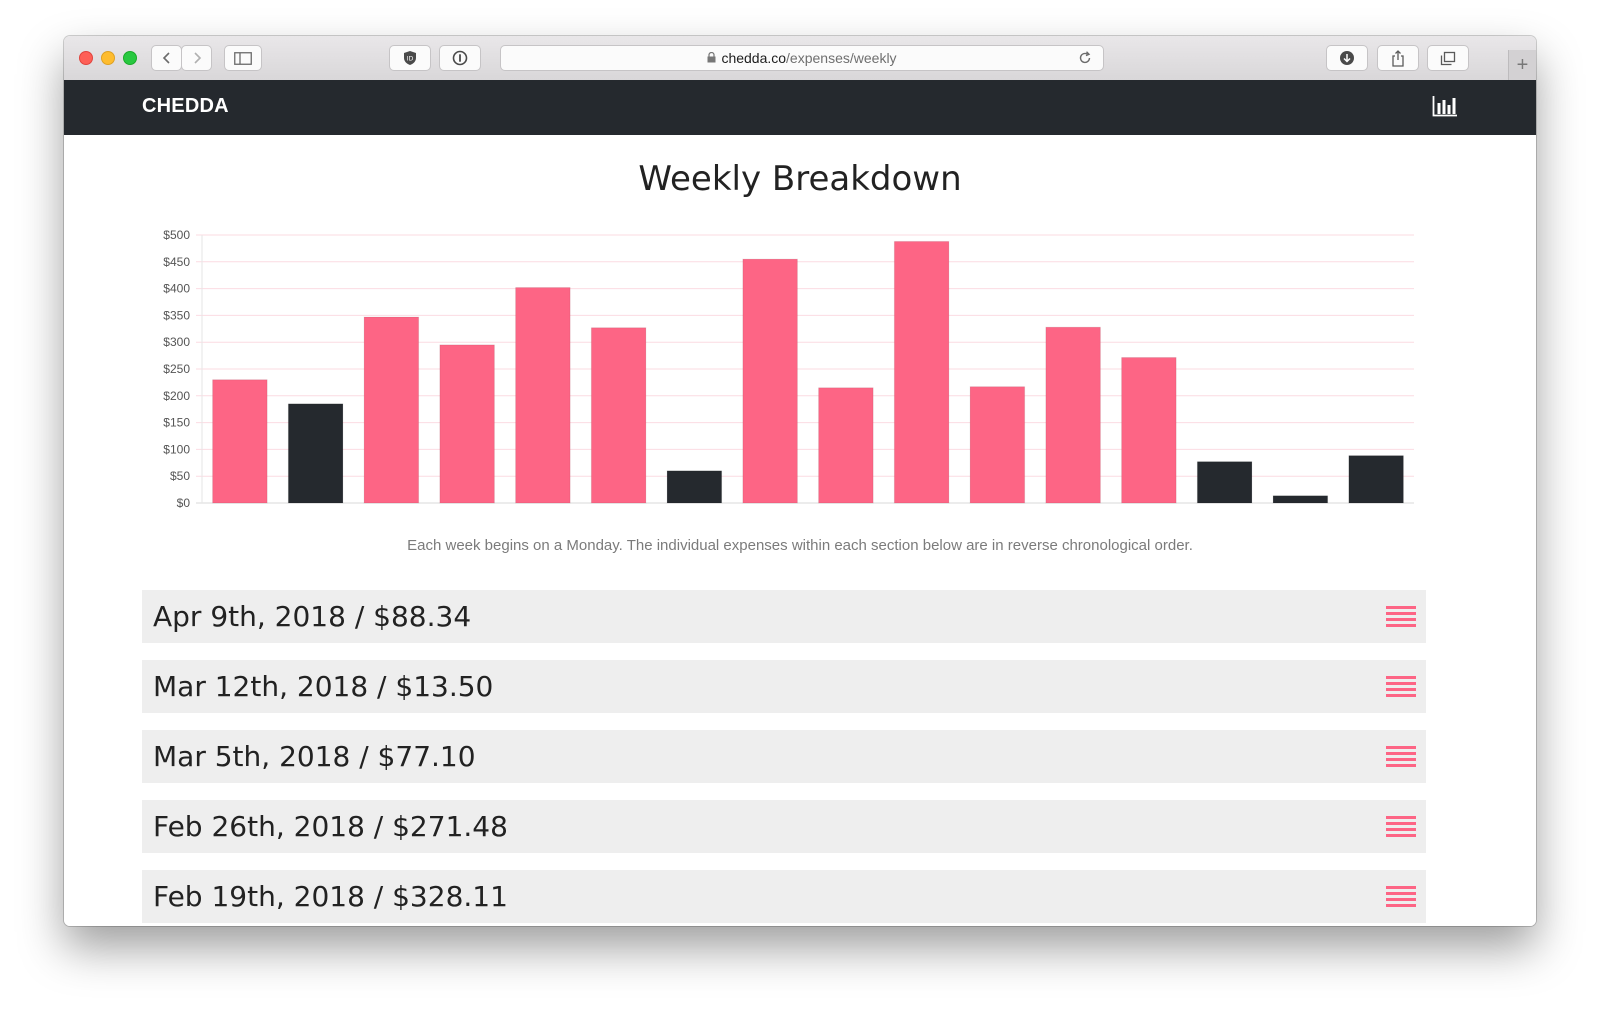 This screenshot has width=1600, height=1017. What do you see at coordinates (1085, 59) in the screenshot?
I see `reload-icon` at bounding box center [1085, 59].